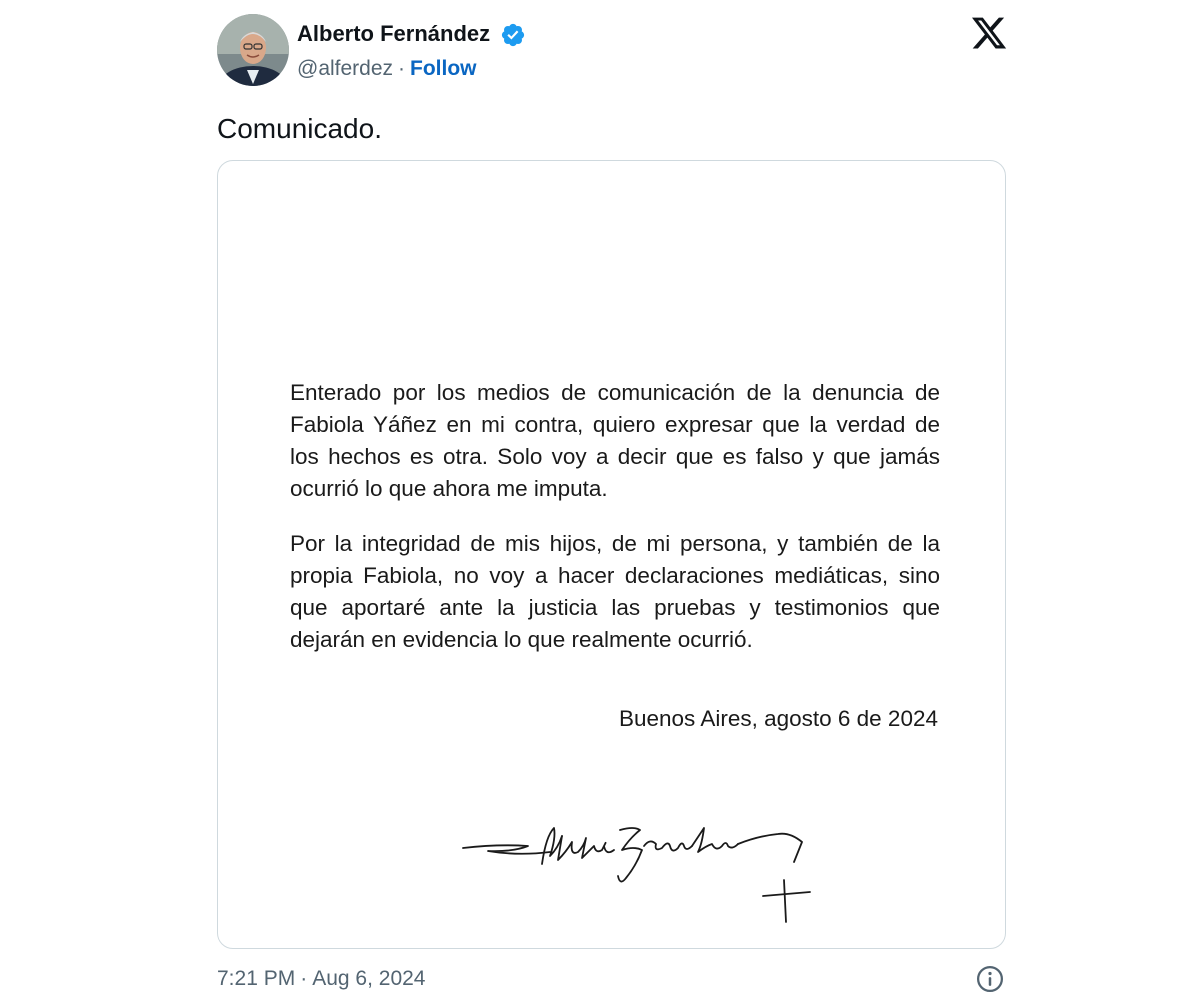 This screenshot has height=1000, width=1200. Describe the element at coordinates (636, 875) in the screenshot. I see `handwritten-signature` at that location.